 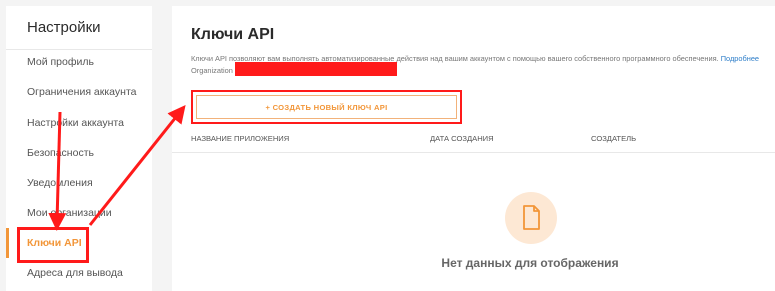 I want to click on learn-more-link: Подробнее, so click(x=740, y=58).